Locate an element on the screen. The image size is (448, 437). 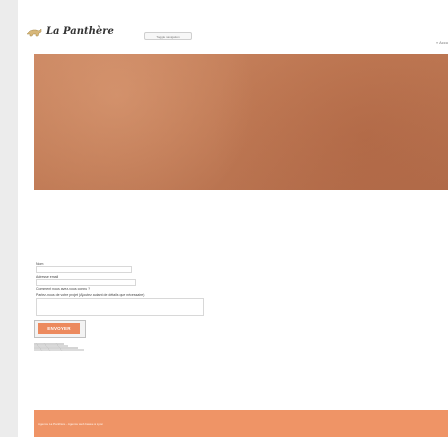
email-field is located at coordinates (86, 282).